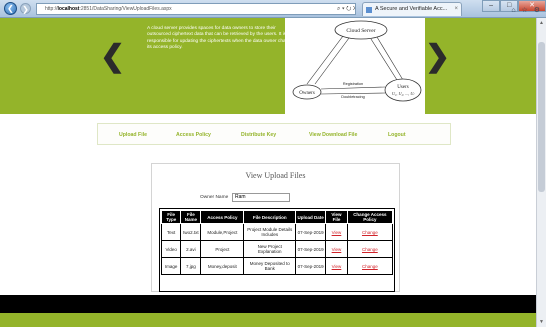  What do you see at coordinates (353, 88) in the screenshot?
I see `registration-line` at bounding box center [353, 88].